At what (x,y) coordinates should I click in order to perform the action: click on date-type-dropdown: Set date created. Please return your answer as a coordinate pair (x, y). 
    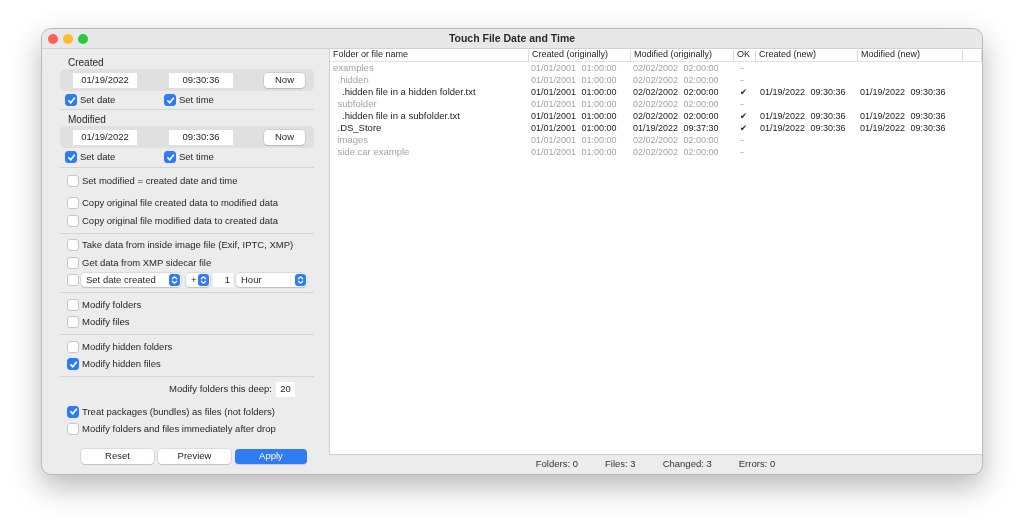
    Looking at the image, I should click on (131, 280).